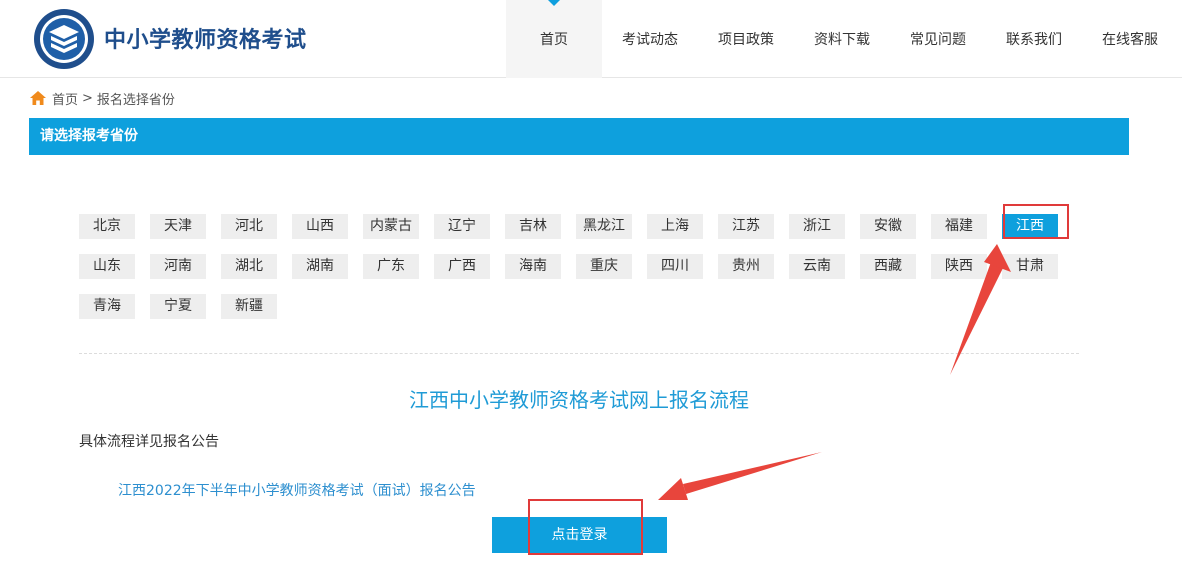  What do you see at coordinates (959, 266) in the screenshot?
I see `province-button: 陕西` at bounding box center [959, 266].